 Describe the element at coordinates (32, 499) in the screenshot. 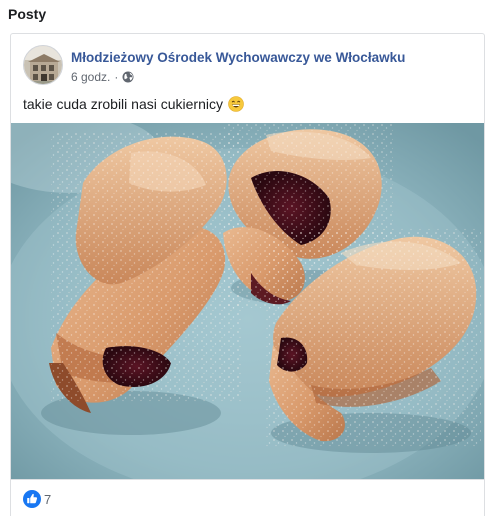

I see `like-icon` at that location.